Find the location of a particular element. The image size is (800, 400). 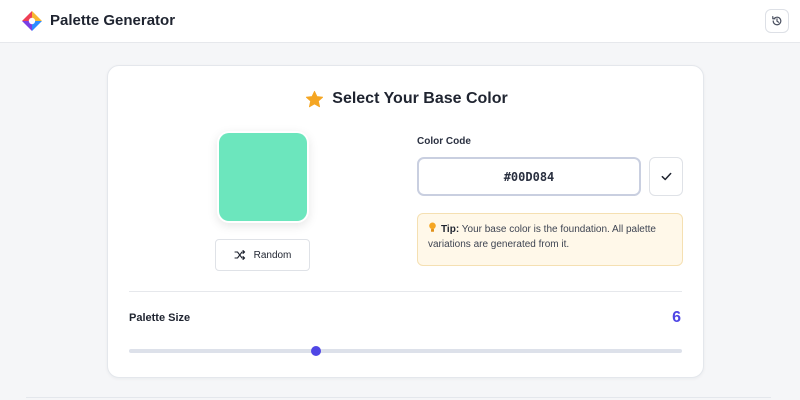

swatch-fill is located at coordinates (263, 177).